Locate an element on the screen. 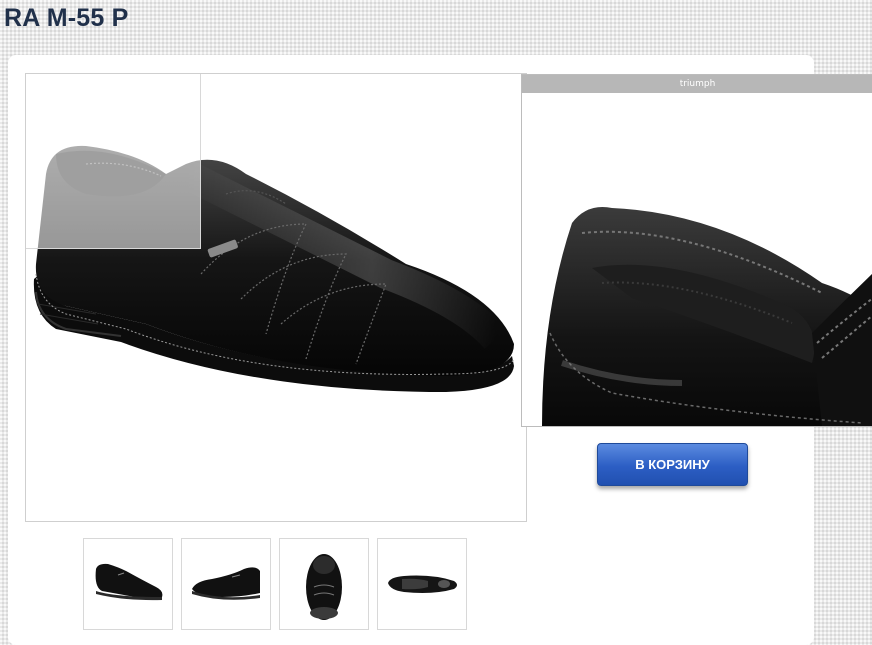 This screenshot has width=872, height=645. thumbnail-side-right is located at coordinates (226, 584).